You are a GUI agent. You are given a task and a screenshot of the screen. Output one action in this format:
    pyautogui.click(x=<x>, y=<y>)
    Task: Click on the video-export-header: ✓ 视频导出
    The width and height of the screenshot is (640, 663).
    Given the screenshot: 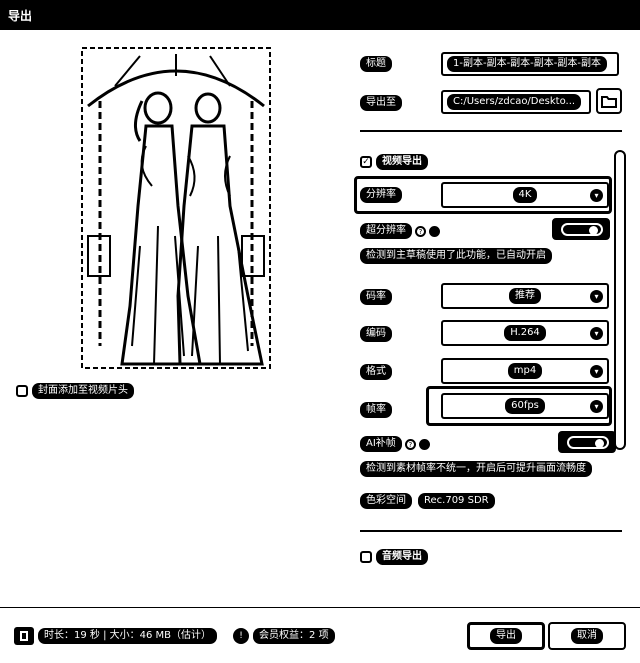 What is the action you would take?
    pyautogui.click(x=394, y=162)
    